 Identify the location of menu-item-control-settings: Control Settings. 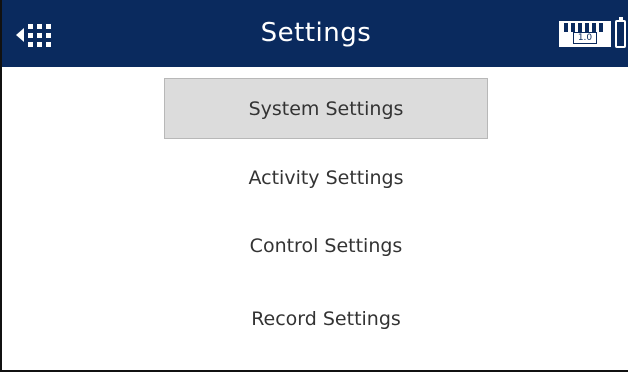
(326, 246).